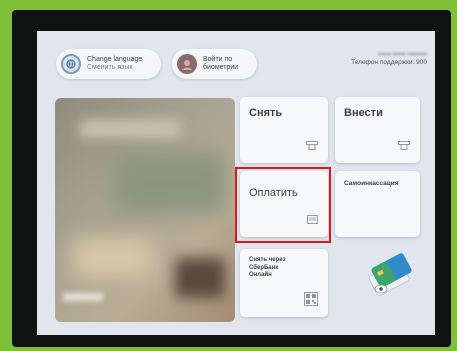 This screenshot has width=457, height=351. What do you see at coordinates (283, 205) in the screenshot?
I see `pay-highlight-box` at bounding box center [283, 205].